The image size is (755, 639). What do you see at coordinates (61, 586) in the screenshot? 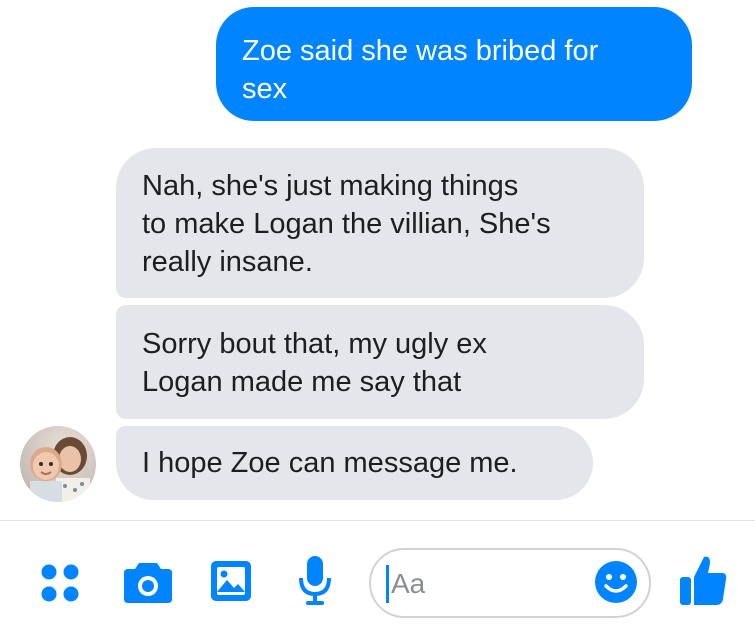
I see `more-icon` at bounding box center [61, 586].